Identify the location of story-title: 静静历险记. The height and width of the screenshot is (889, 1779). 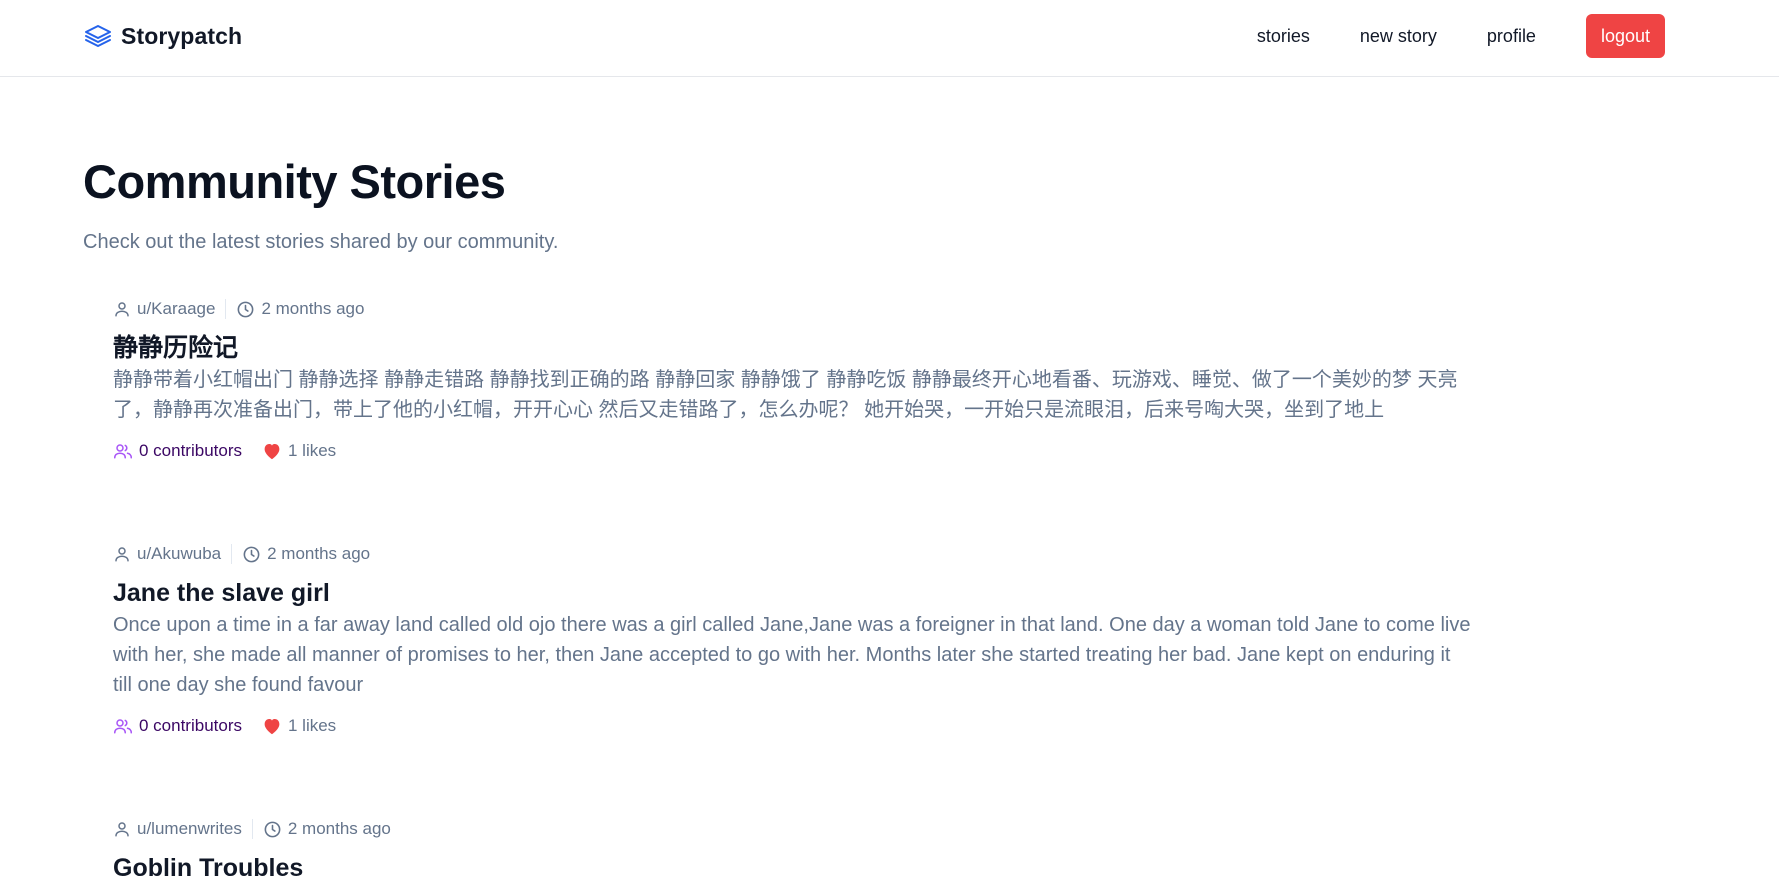
(793, 348).